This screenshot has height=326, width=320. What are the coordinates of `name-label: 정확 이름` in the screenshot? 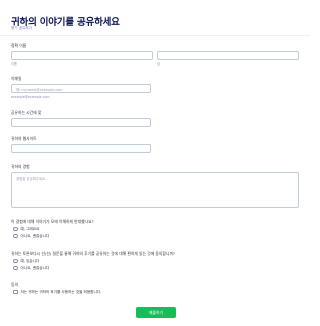 It's located at (19, 45).